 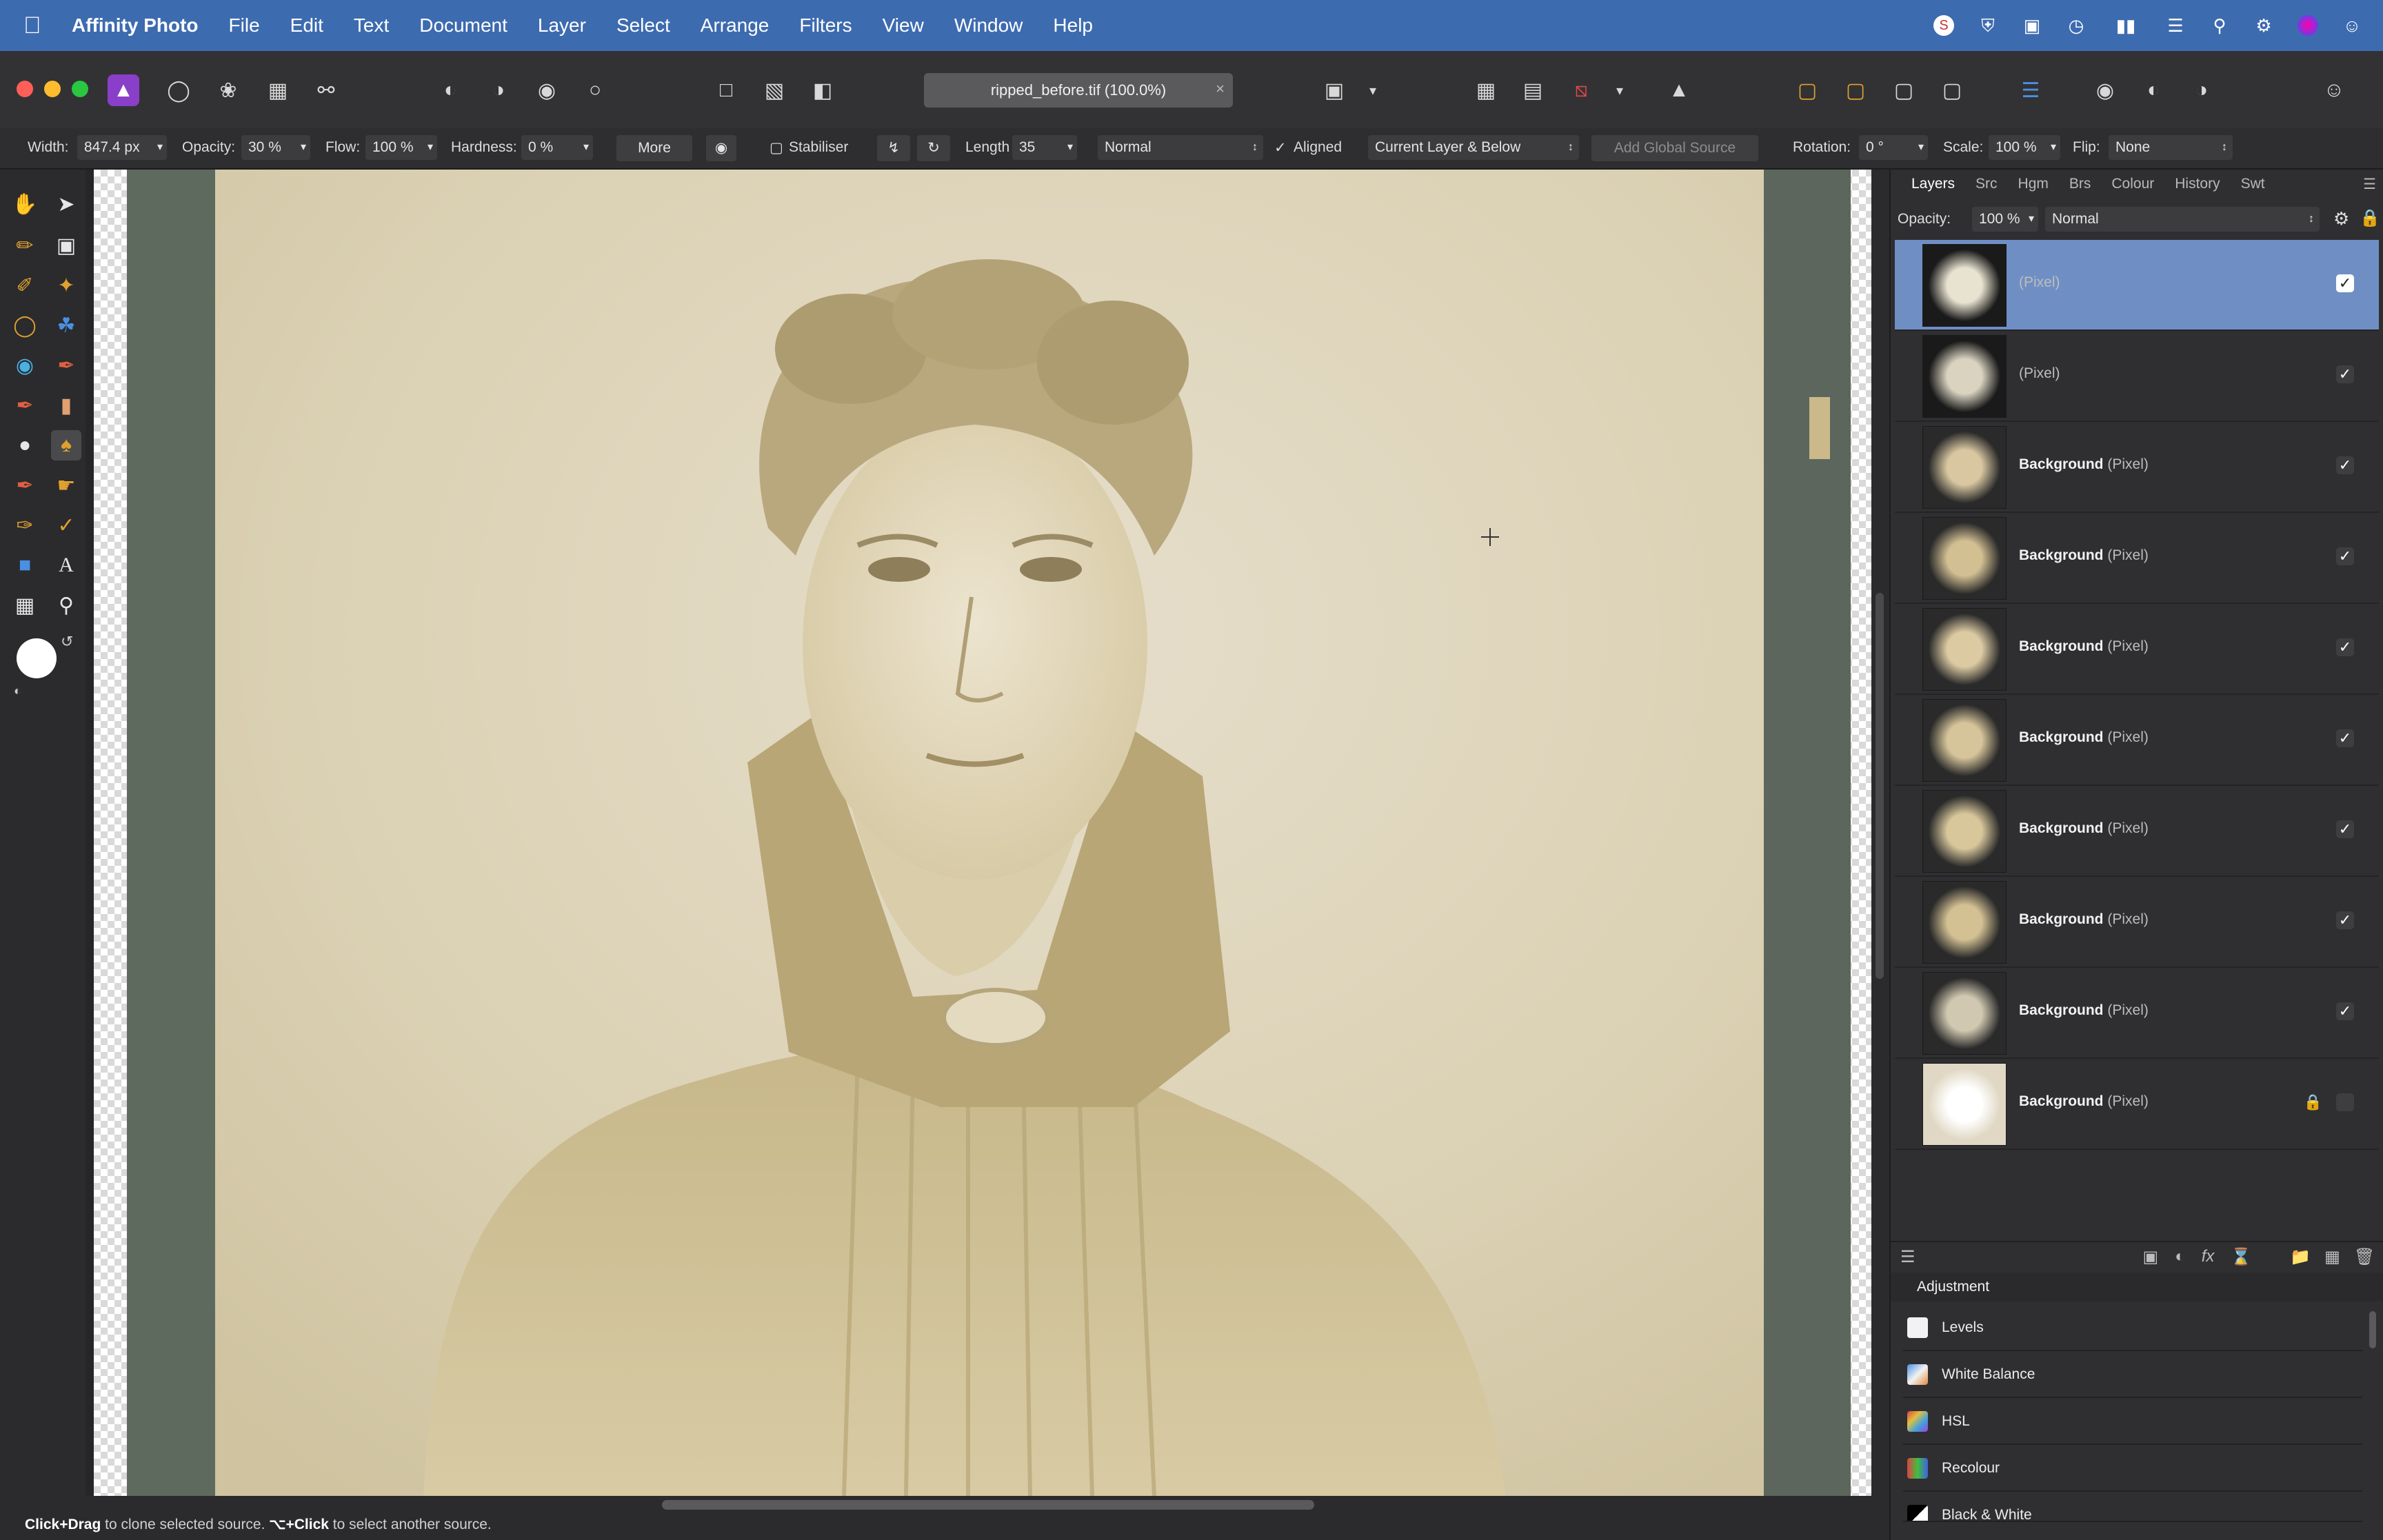 What do you see at coordinates (2031, 90) in the screenshot?
I see `alignment-icon: ☰` at bounding box center [2031, 90].